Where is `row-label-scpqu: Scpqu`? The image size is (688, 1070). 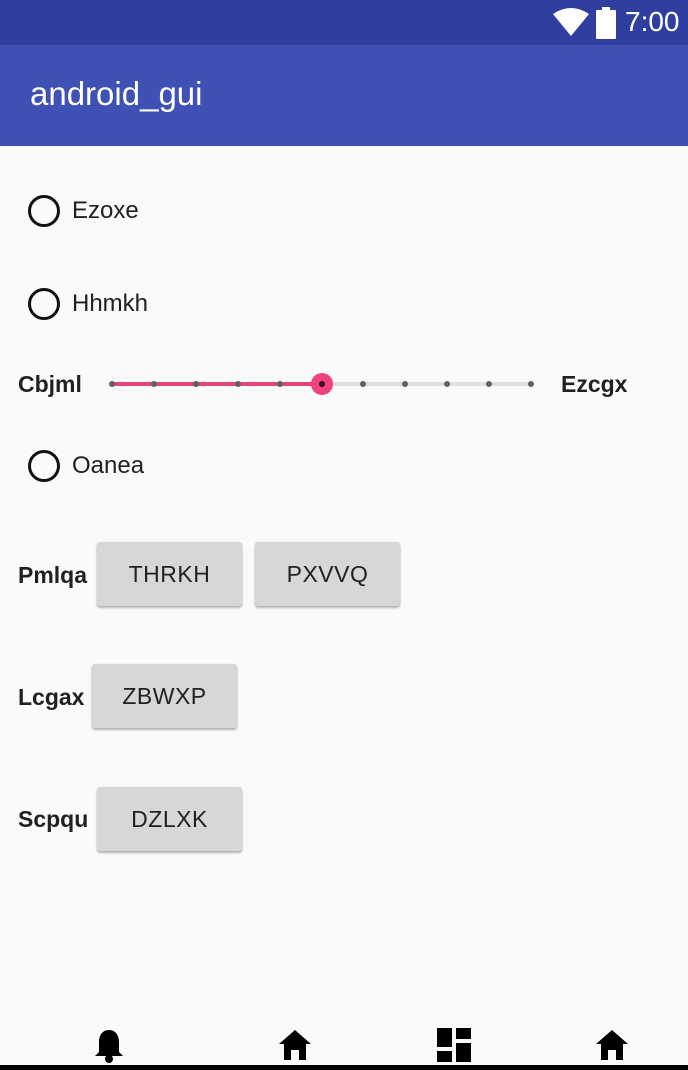 row-label-scpqu: Scpqu is located at coordinates (53, 819).